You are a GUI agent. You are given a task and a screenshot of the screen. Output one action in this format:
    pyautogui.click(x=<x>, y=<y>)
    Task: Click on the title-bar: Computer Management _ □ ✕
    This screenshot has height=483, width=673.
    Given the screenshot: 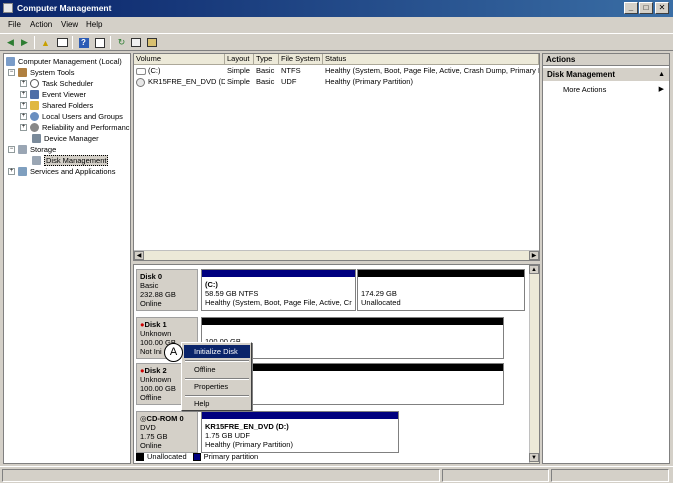 What is the action you would take?
    pyautogui.click(x=336, y=8)
    